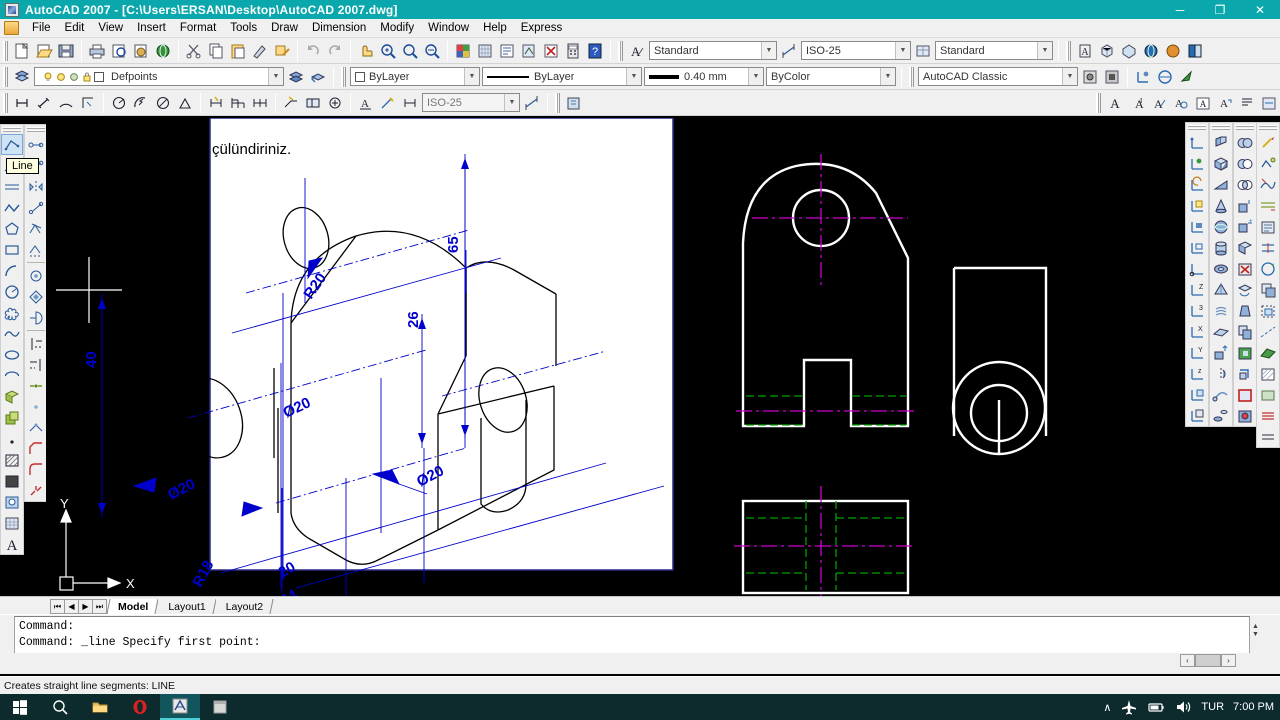  I want to click on spline-icon, so click(12, 333).